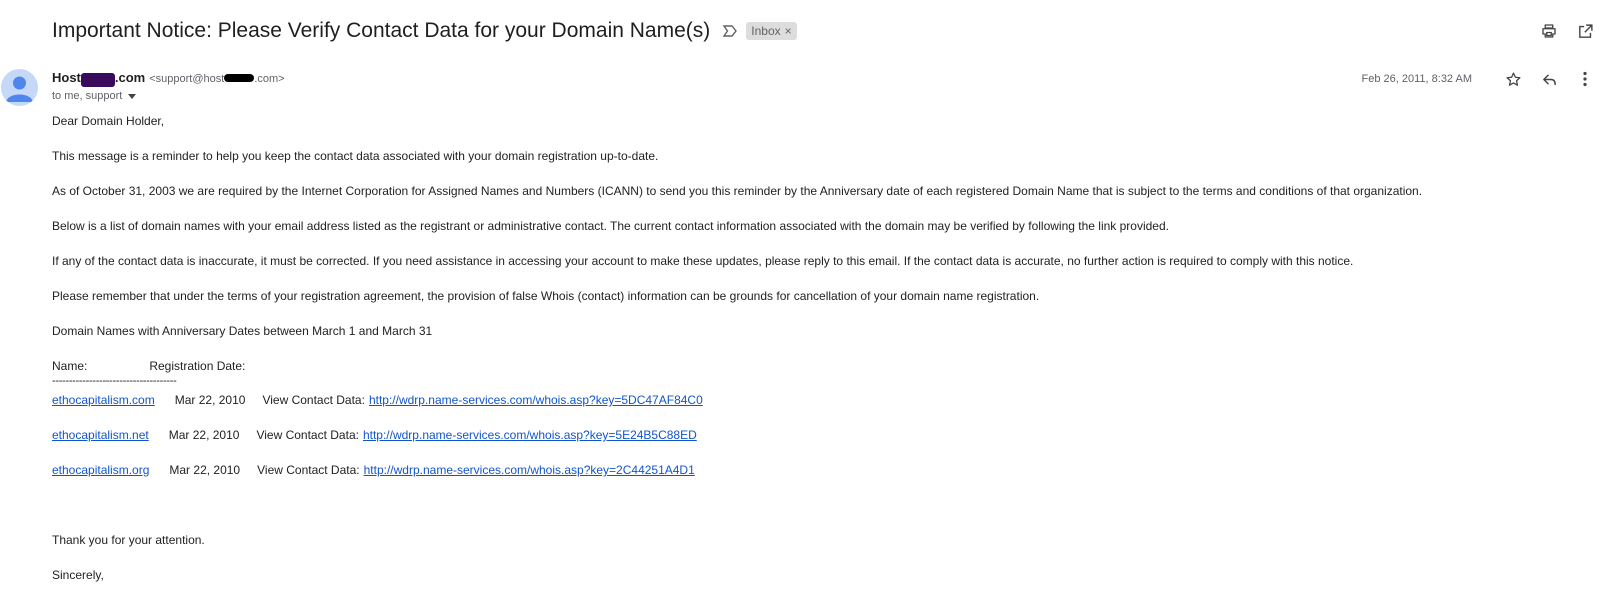 Image resolution: width=1612 pixels, height=603 pixels. Describe the element at coordinates (70, 366) in the screenshot. I see `column-header-name: Name:` at that location.